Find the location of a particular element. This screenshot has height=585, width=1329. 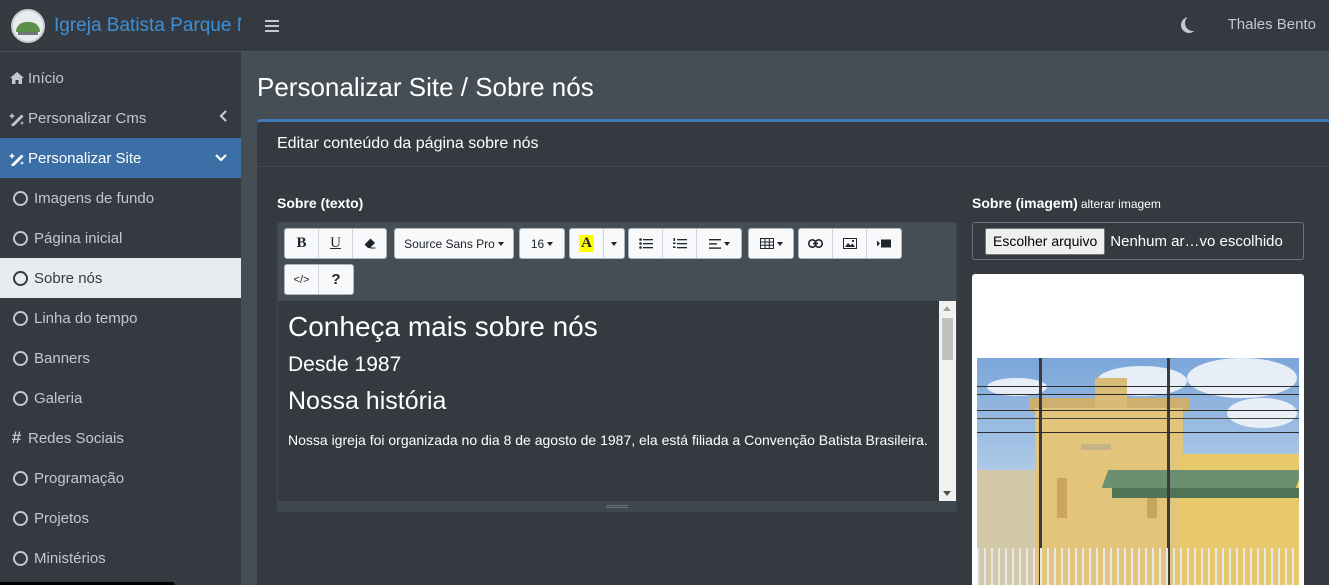

sidebar-item-label: Imagens de fundo is located at coordinates (94, 198).